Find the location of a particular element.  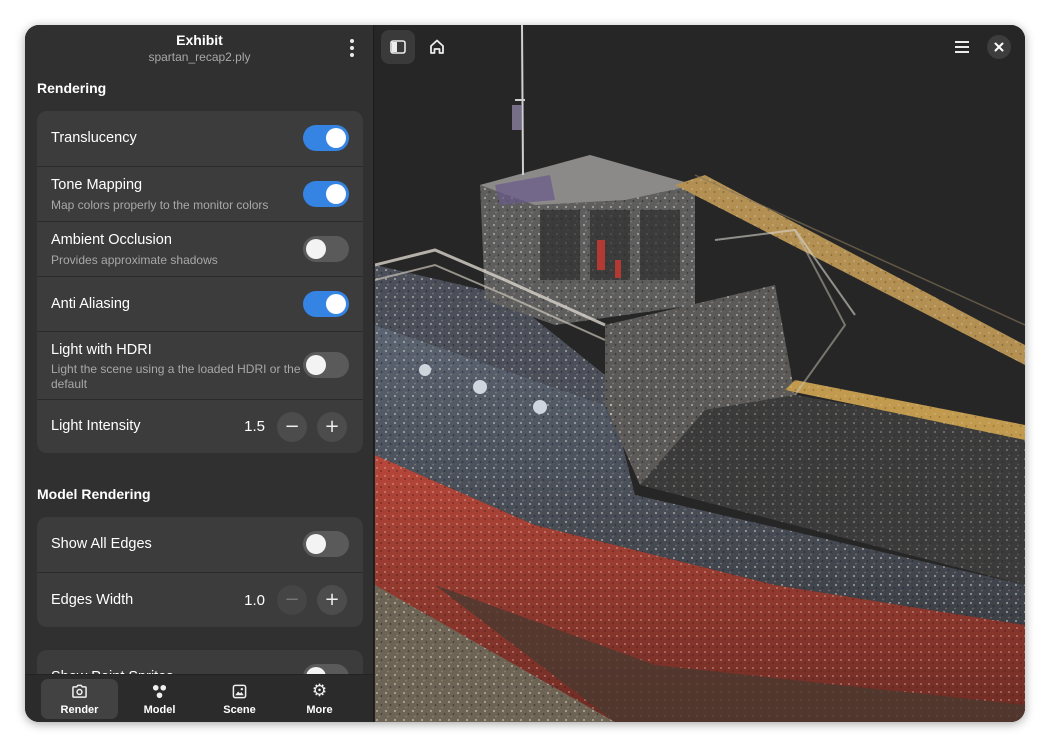

light-intensity-label: Light Intensity is located at coordinates (96, 426).